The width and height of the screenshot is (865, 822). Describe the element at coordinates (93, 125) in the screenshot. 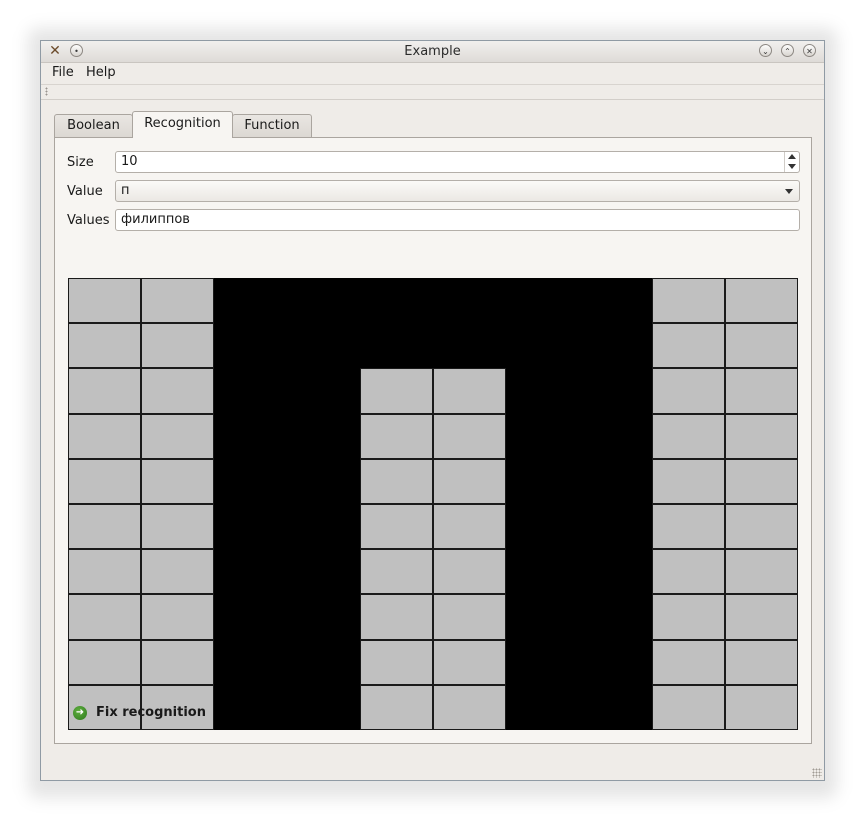

I see `tab-boolean: Boolean` at that location.